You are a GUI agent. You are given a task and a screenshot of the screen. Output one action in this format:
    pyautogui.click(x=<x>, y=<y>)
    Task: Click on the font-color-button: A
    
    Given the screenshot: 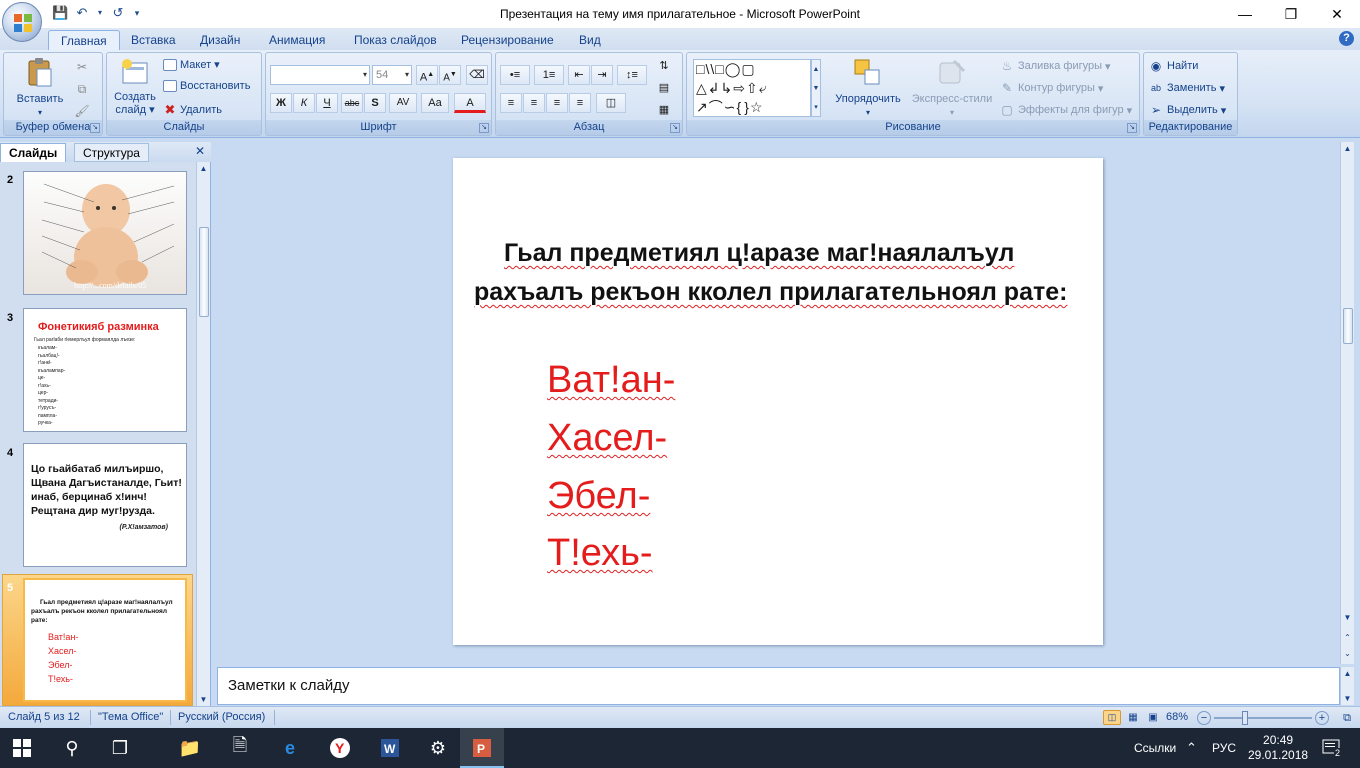 What is the action you would take?
    pyautogui.click(x=470, y=103)
    